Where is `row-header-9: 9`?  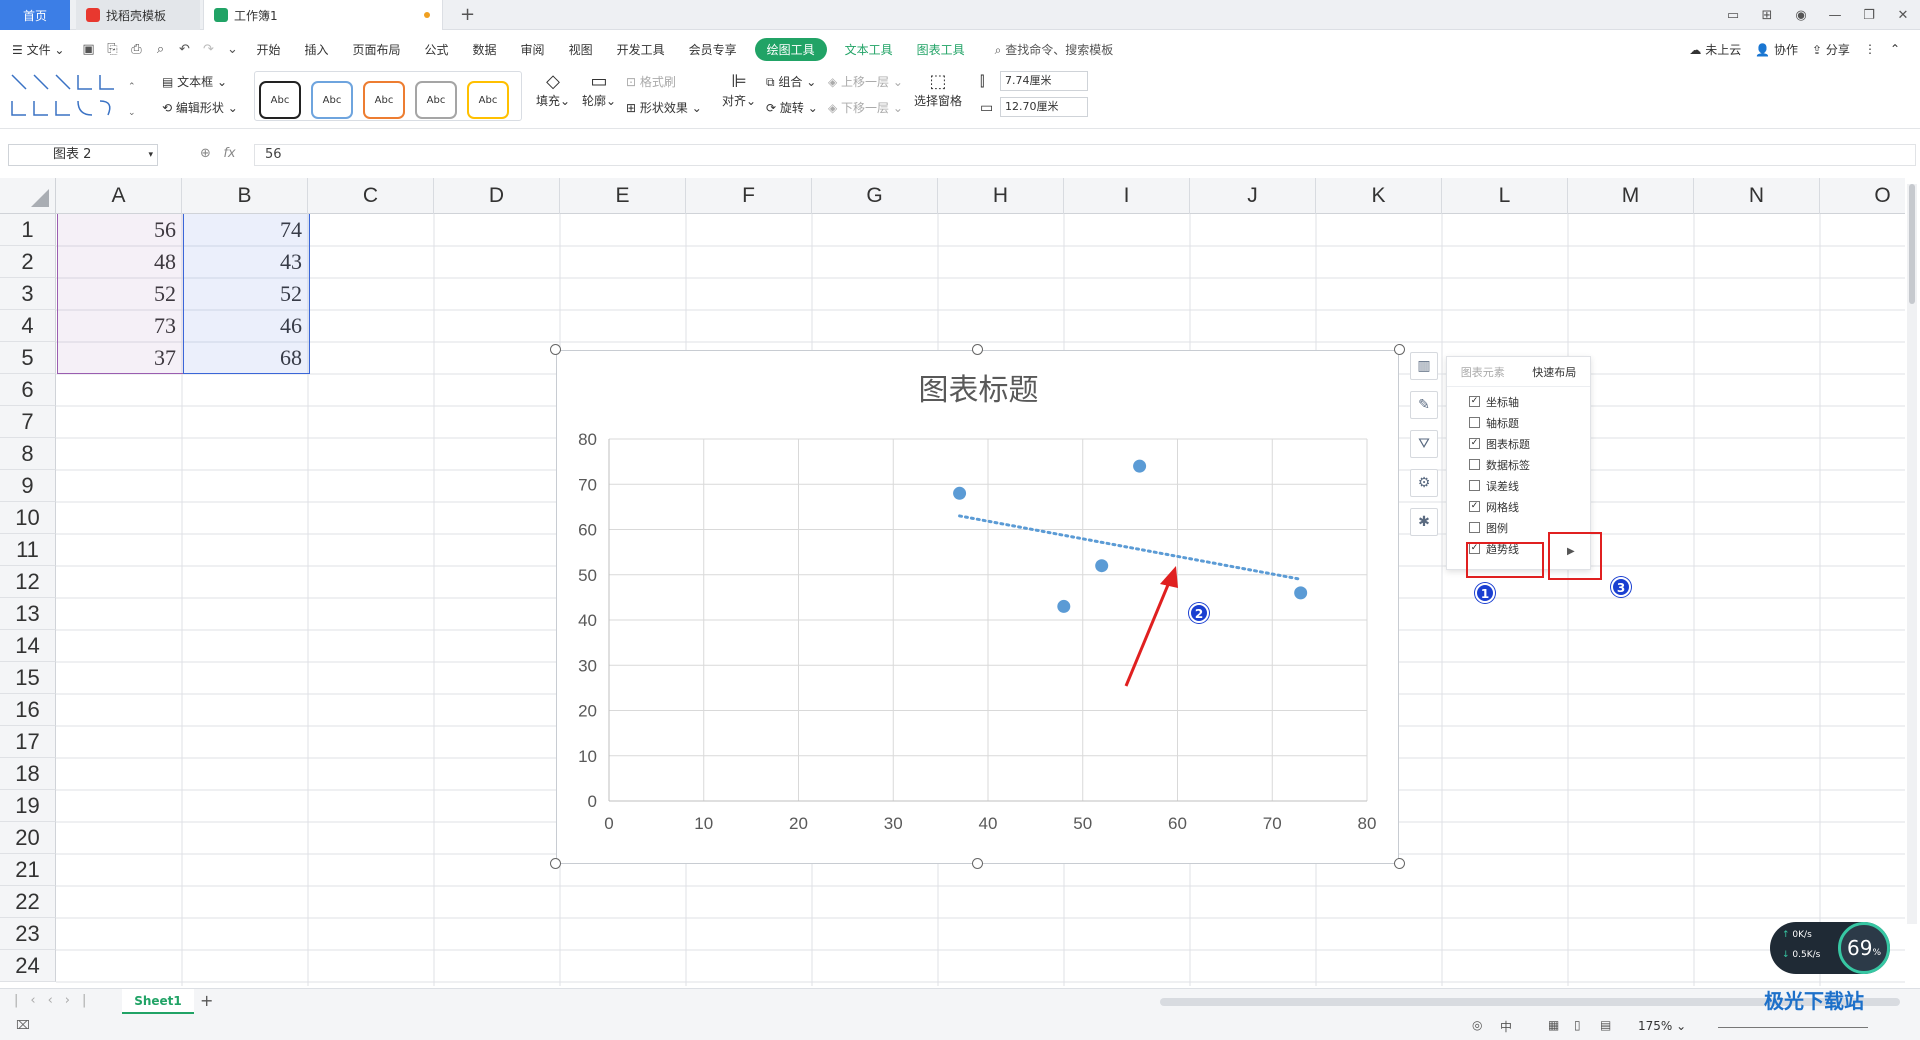 row-header-9: 9 is located at coordinates (28, 486).